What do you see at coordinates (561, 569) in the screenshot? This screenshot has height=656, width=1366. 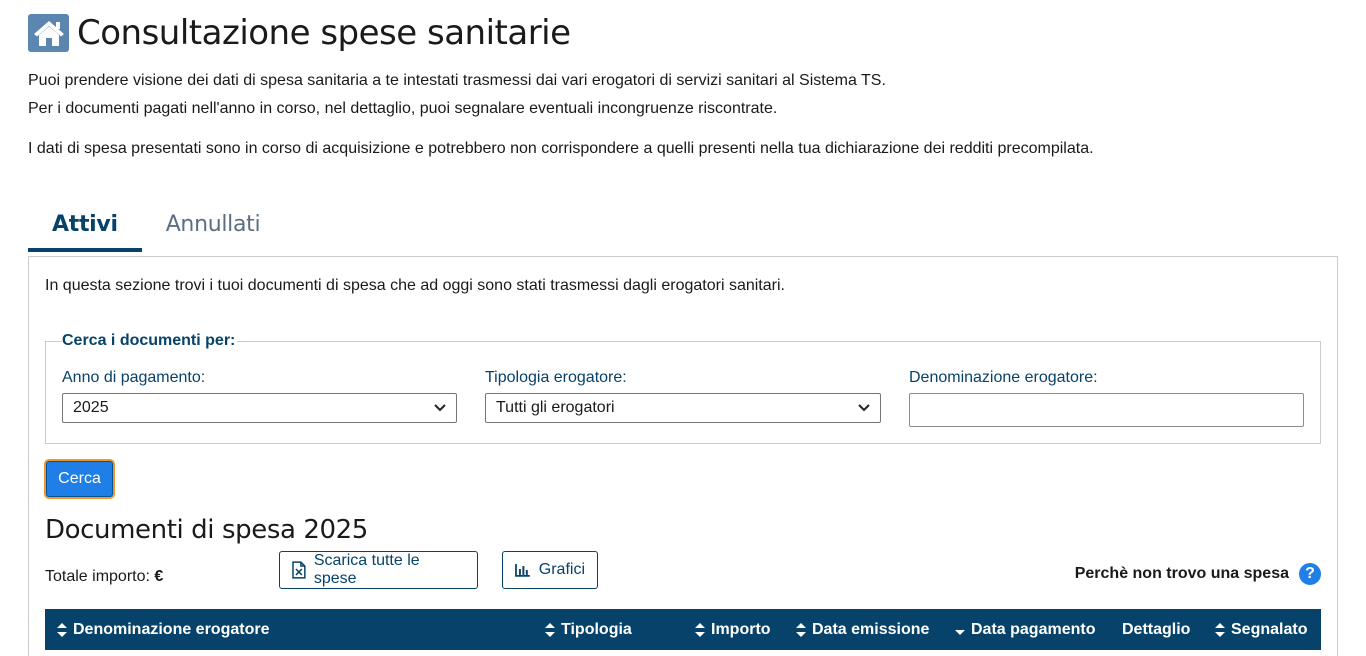 I see `charts-label: Grafici` at bounding box center [561, 569].